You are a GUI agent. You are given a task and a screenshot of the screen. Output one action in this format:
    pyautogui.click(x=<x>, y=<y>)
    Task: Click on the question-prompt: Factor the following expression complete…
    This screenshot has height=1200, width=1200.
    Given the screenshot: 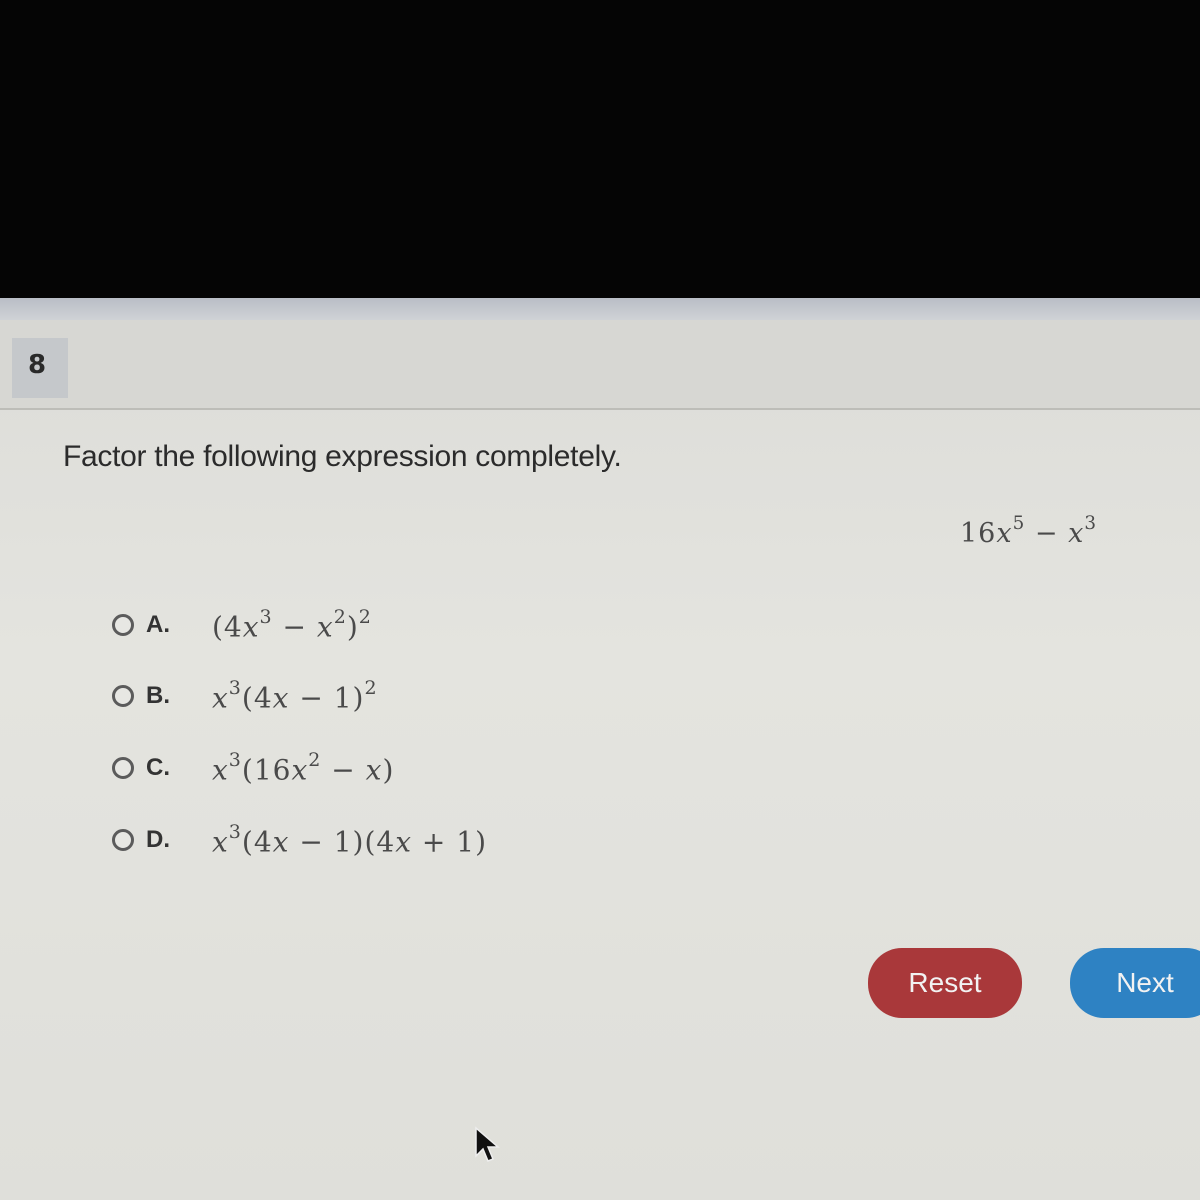 What is the action you would take?
    pyautogui.click(x=342, y=456)
    